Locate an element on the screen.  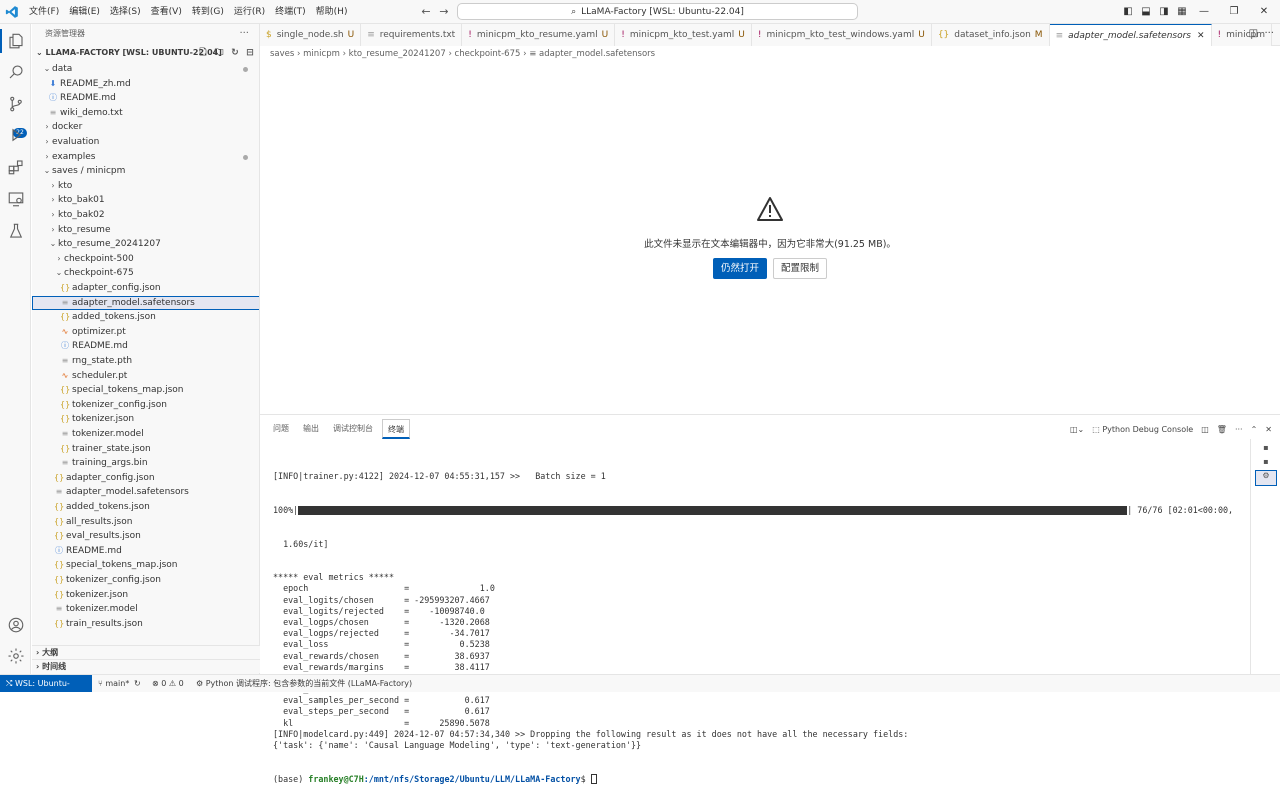
editor-tab: {} dataset_info.json M is located at coordinates (990, 35).